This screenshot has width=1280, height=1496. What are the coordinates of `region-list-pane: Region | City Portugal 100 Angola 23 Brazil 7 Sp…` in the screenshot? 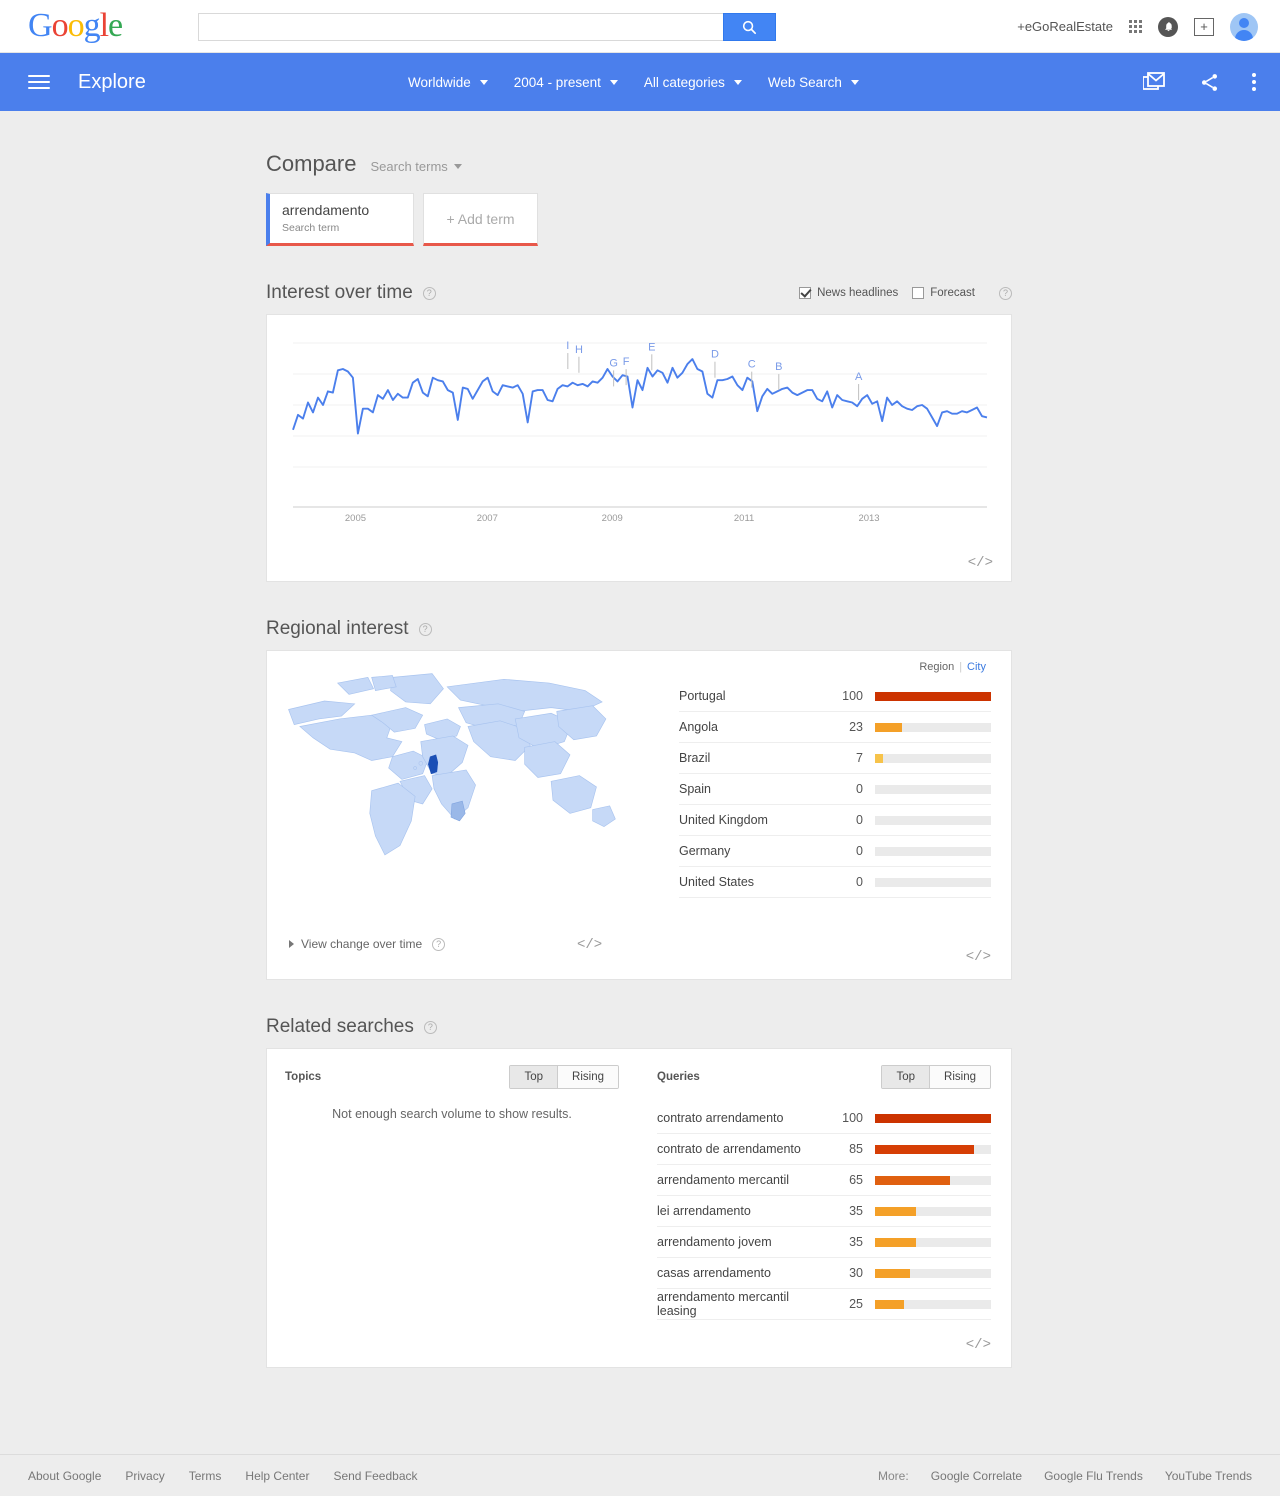 It's located at (839, 815).